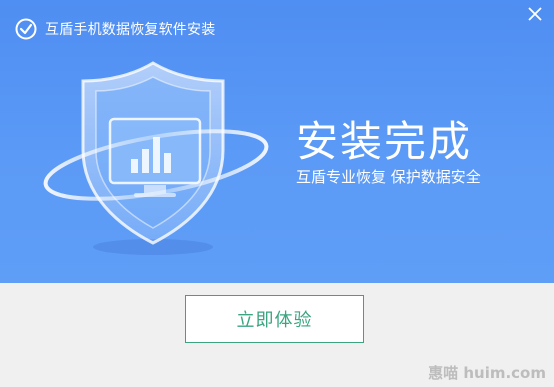 This screenshot has height=387, width=554. I want to click on experience-now-button: 立即体验, so click(274, 319).